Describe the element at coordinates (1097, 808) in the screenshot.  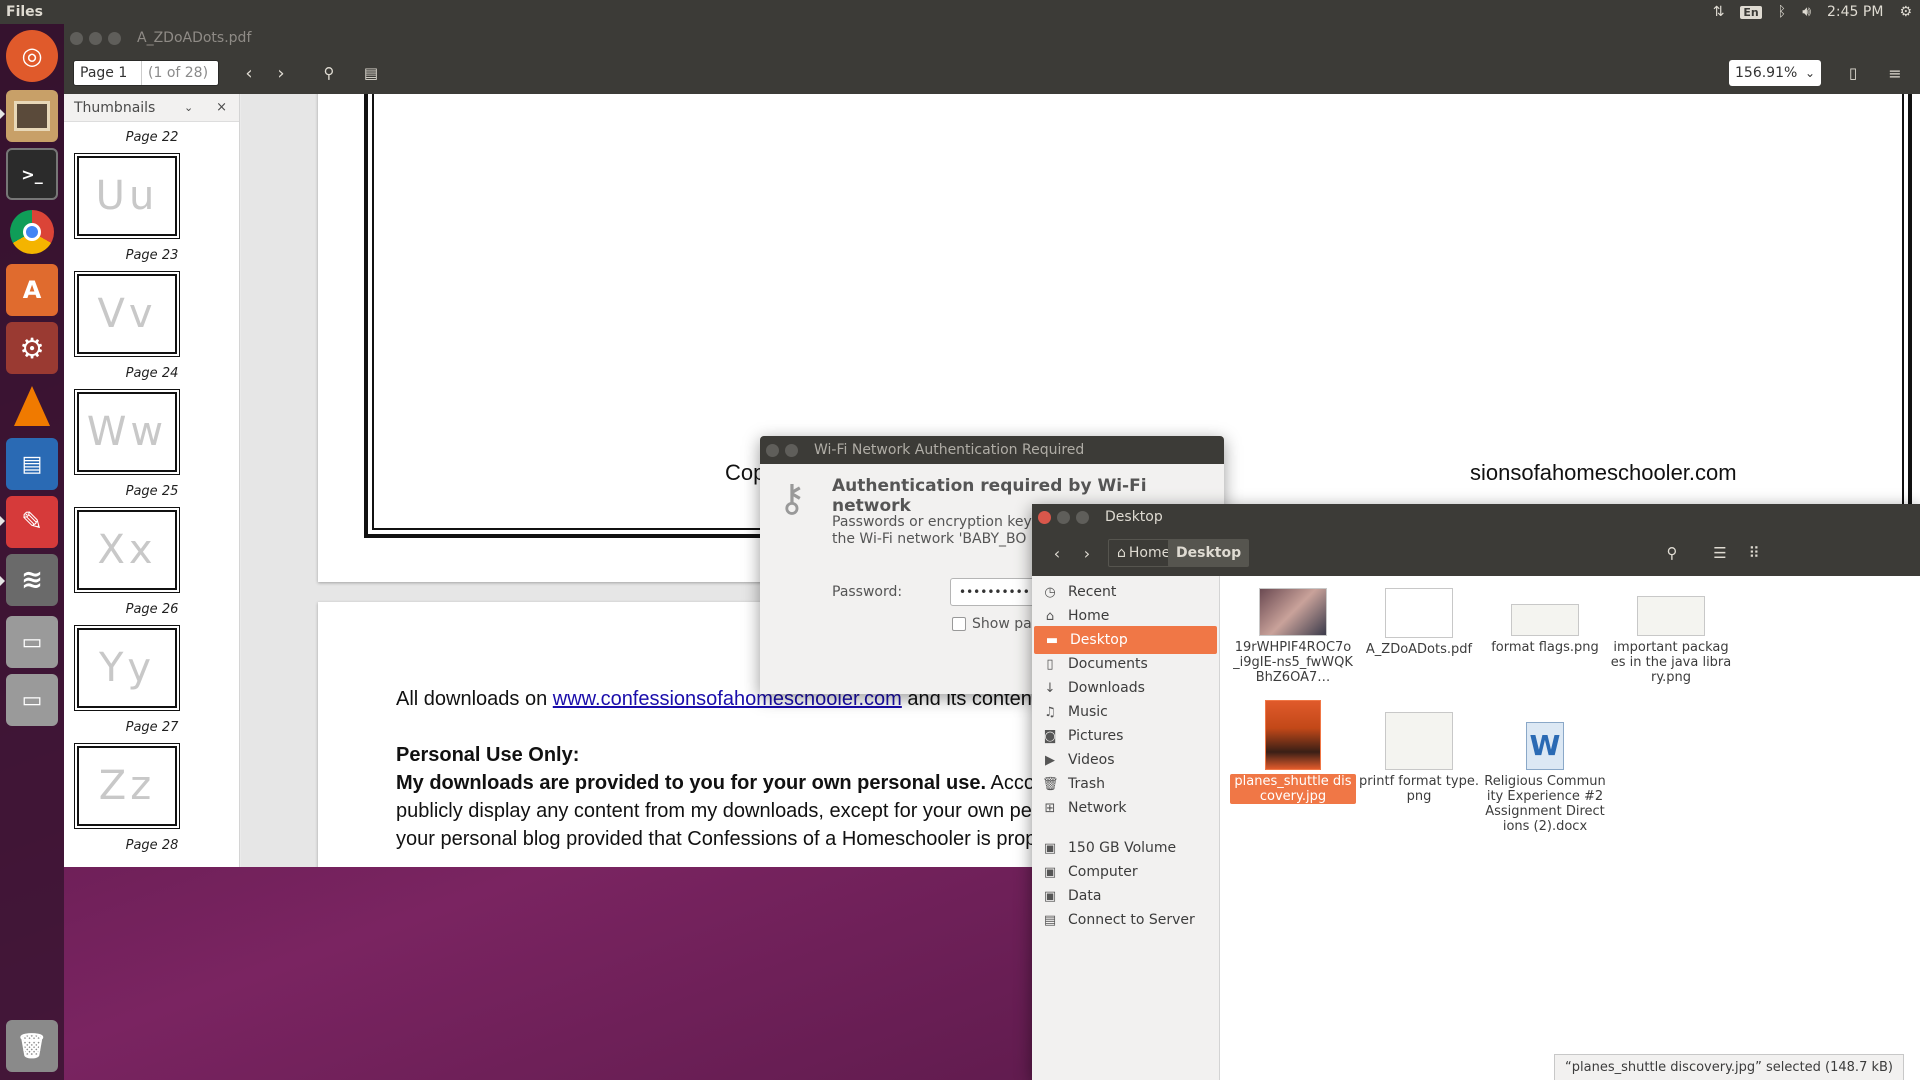
I see `sidebar-item-label: Network` at that location.